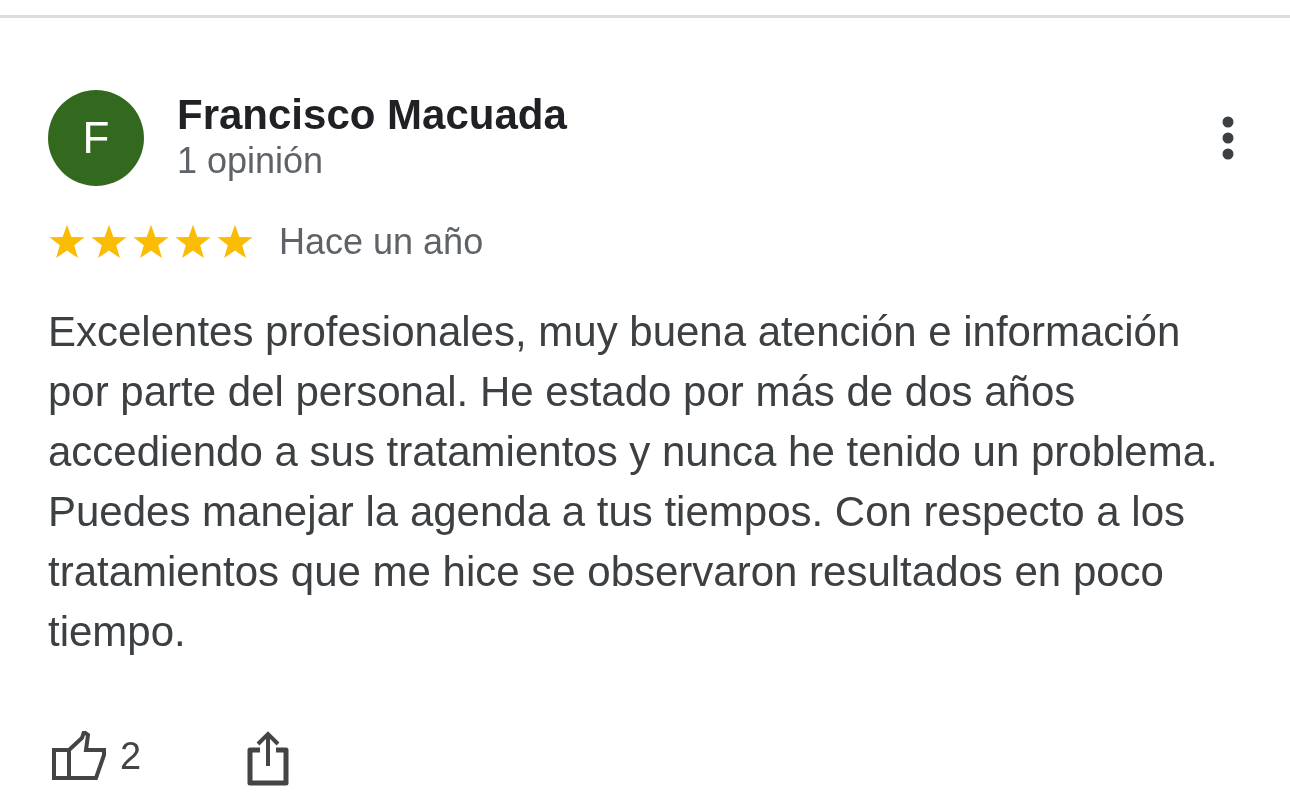 Image resolution: width=1290 pixels, height=808 pixels. What do you see at coordinates (251, 161) in the screenshot?
I see `review-count: 1 opinión` at bounding box center [251, 161].